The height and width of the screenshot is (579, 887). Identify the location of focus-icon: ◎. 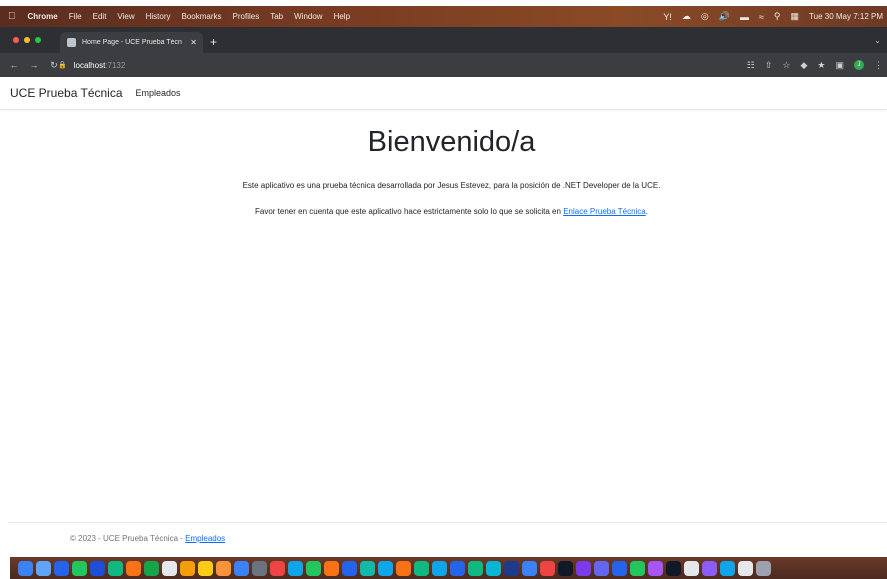
(705, 16).